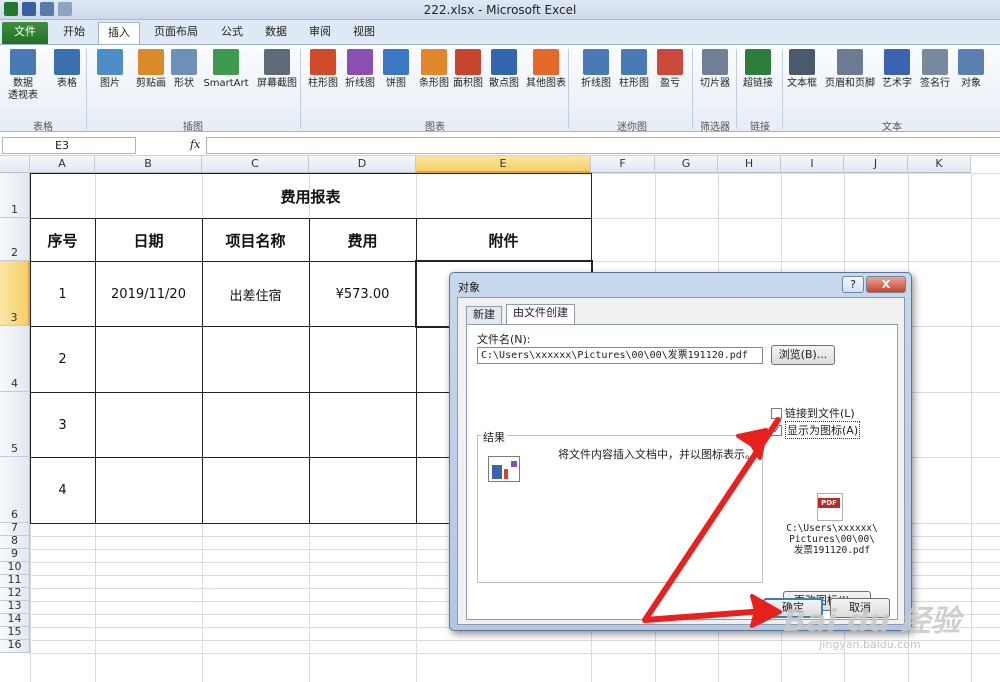  Describe the element at coordinates (500, 10) in the screenshot. I see `title-bar: 222.xlsx - Microsoft Excel` at that location.